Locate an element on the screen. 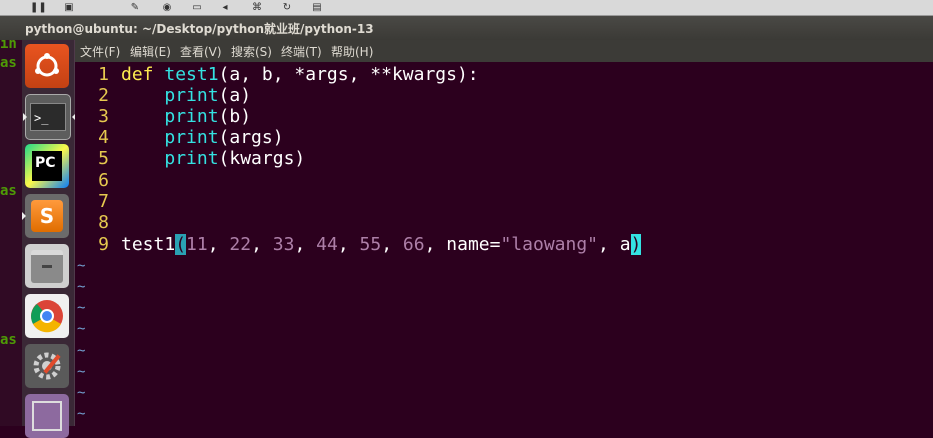 This screenshot has height=438, width=933. keyword: def is located at coordinates (137, 74).